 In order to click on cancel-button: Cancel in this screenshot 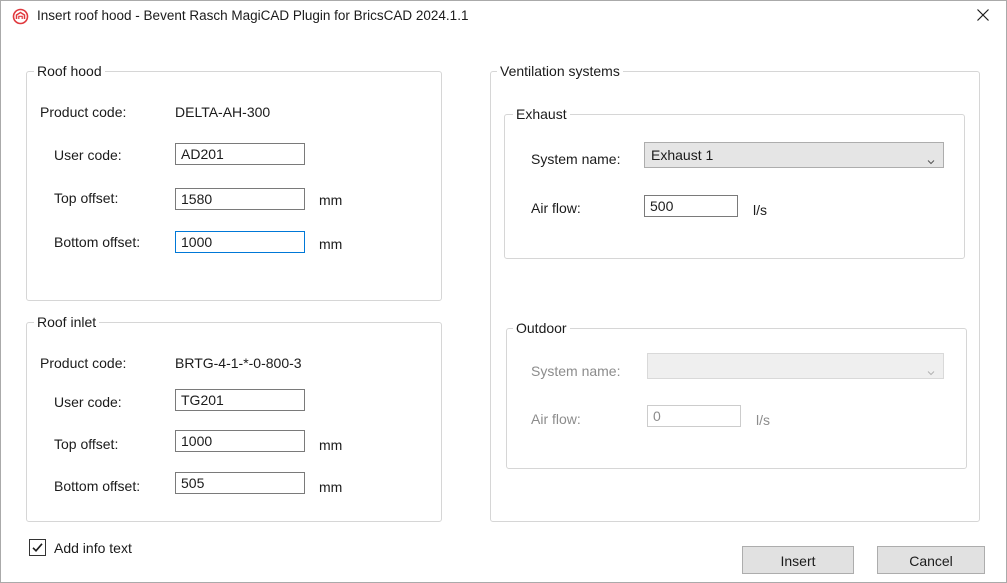, I will do `click(931, 560)`.